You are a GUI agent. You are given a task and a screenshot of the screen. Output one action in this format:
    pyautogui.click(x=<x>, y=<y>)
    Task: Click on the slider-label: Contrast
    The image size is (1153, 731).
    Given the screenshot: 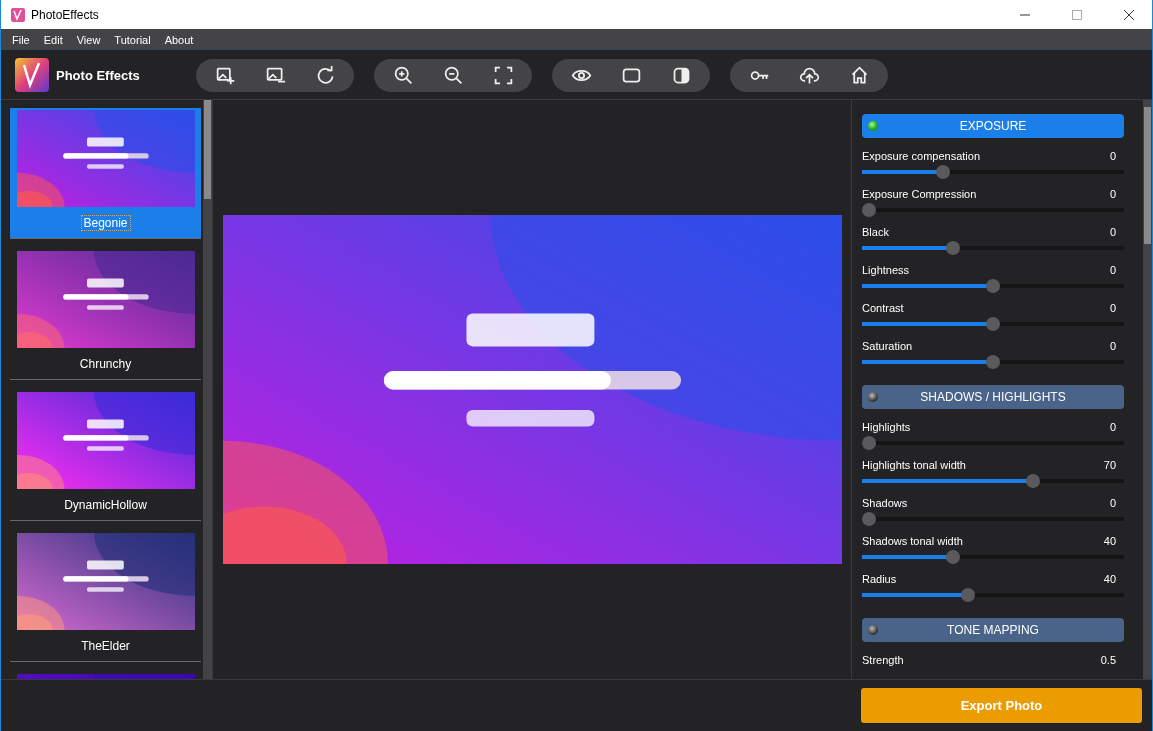 What is the action you would take?
    pyautogui.click(x=883, y=308)
    